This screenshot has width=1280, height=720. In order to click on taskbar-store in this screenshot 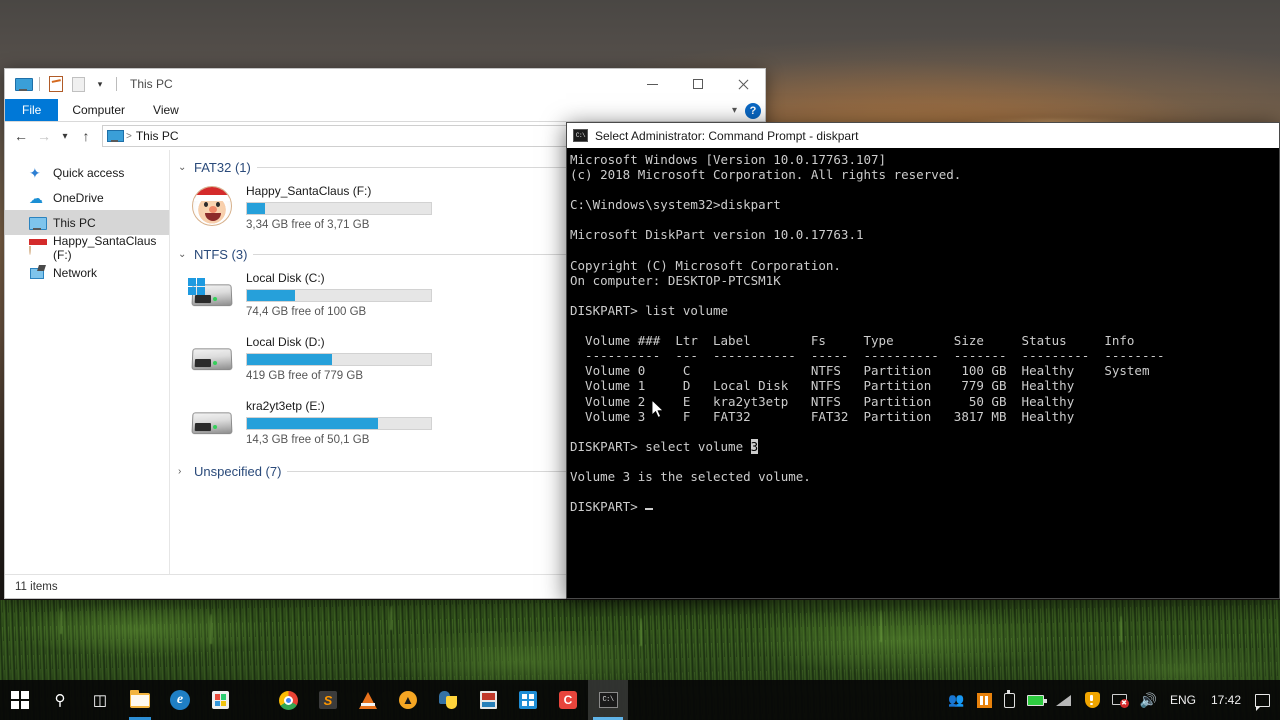, I will do `click(220, 700)`.